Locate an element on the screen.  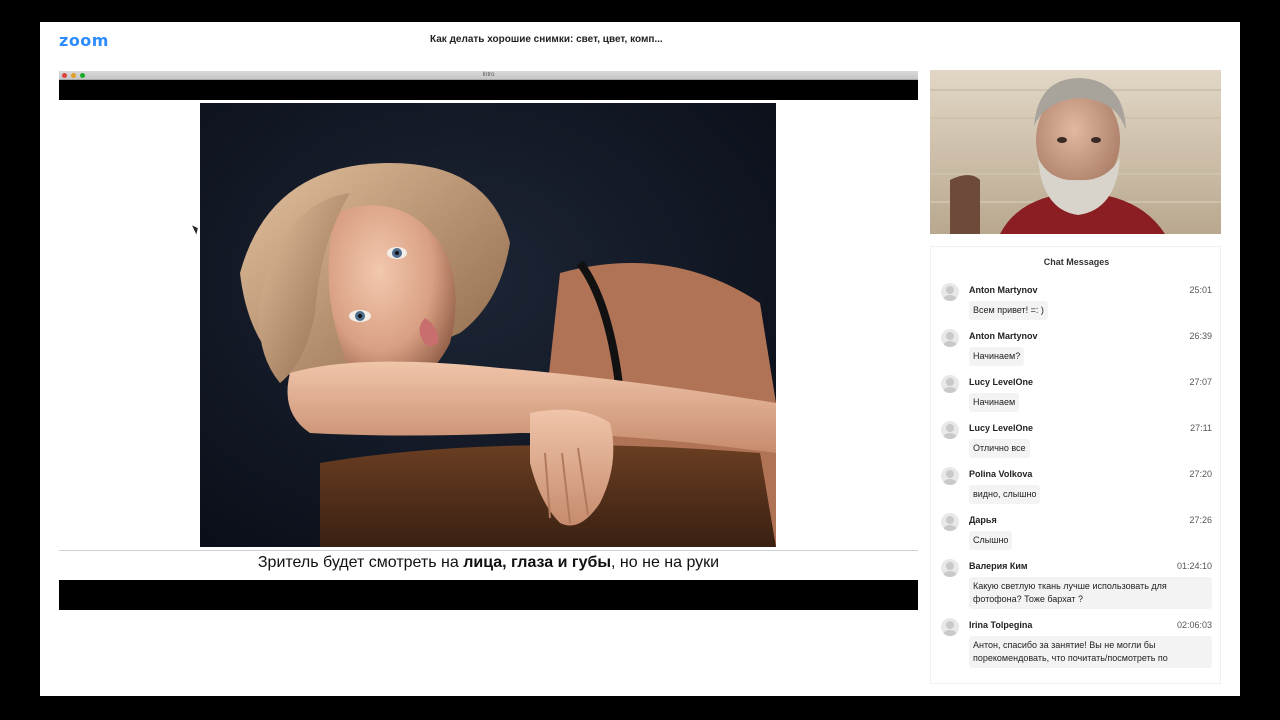
message-time: 01:24:10 is located at coordinates (1194, 565).